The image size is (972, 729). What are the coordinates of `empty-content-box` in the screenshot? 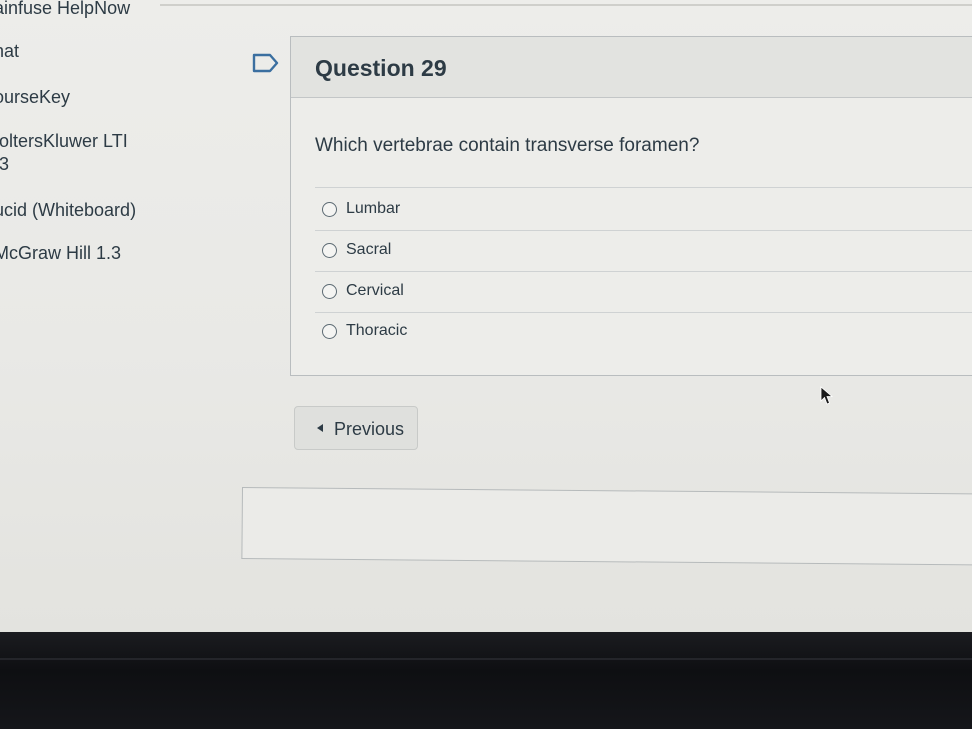 It's located at (606, 526).